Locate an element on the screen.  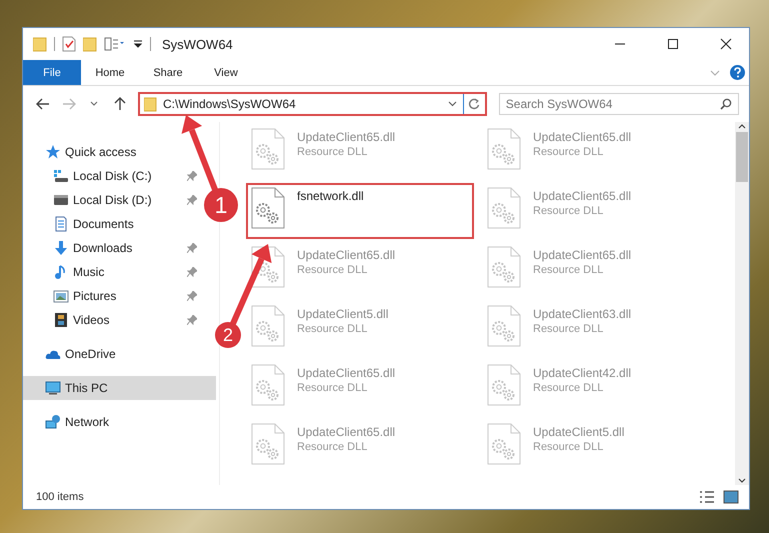
maximize-icon is located at coordinates (673, 44).